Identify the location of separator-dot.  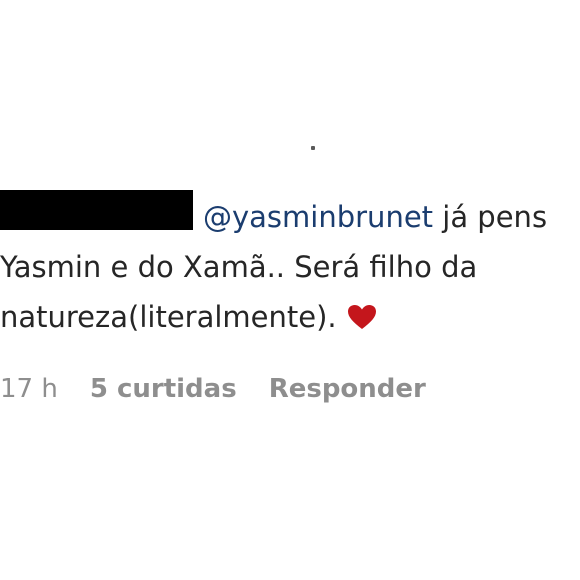
(313, 148).